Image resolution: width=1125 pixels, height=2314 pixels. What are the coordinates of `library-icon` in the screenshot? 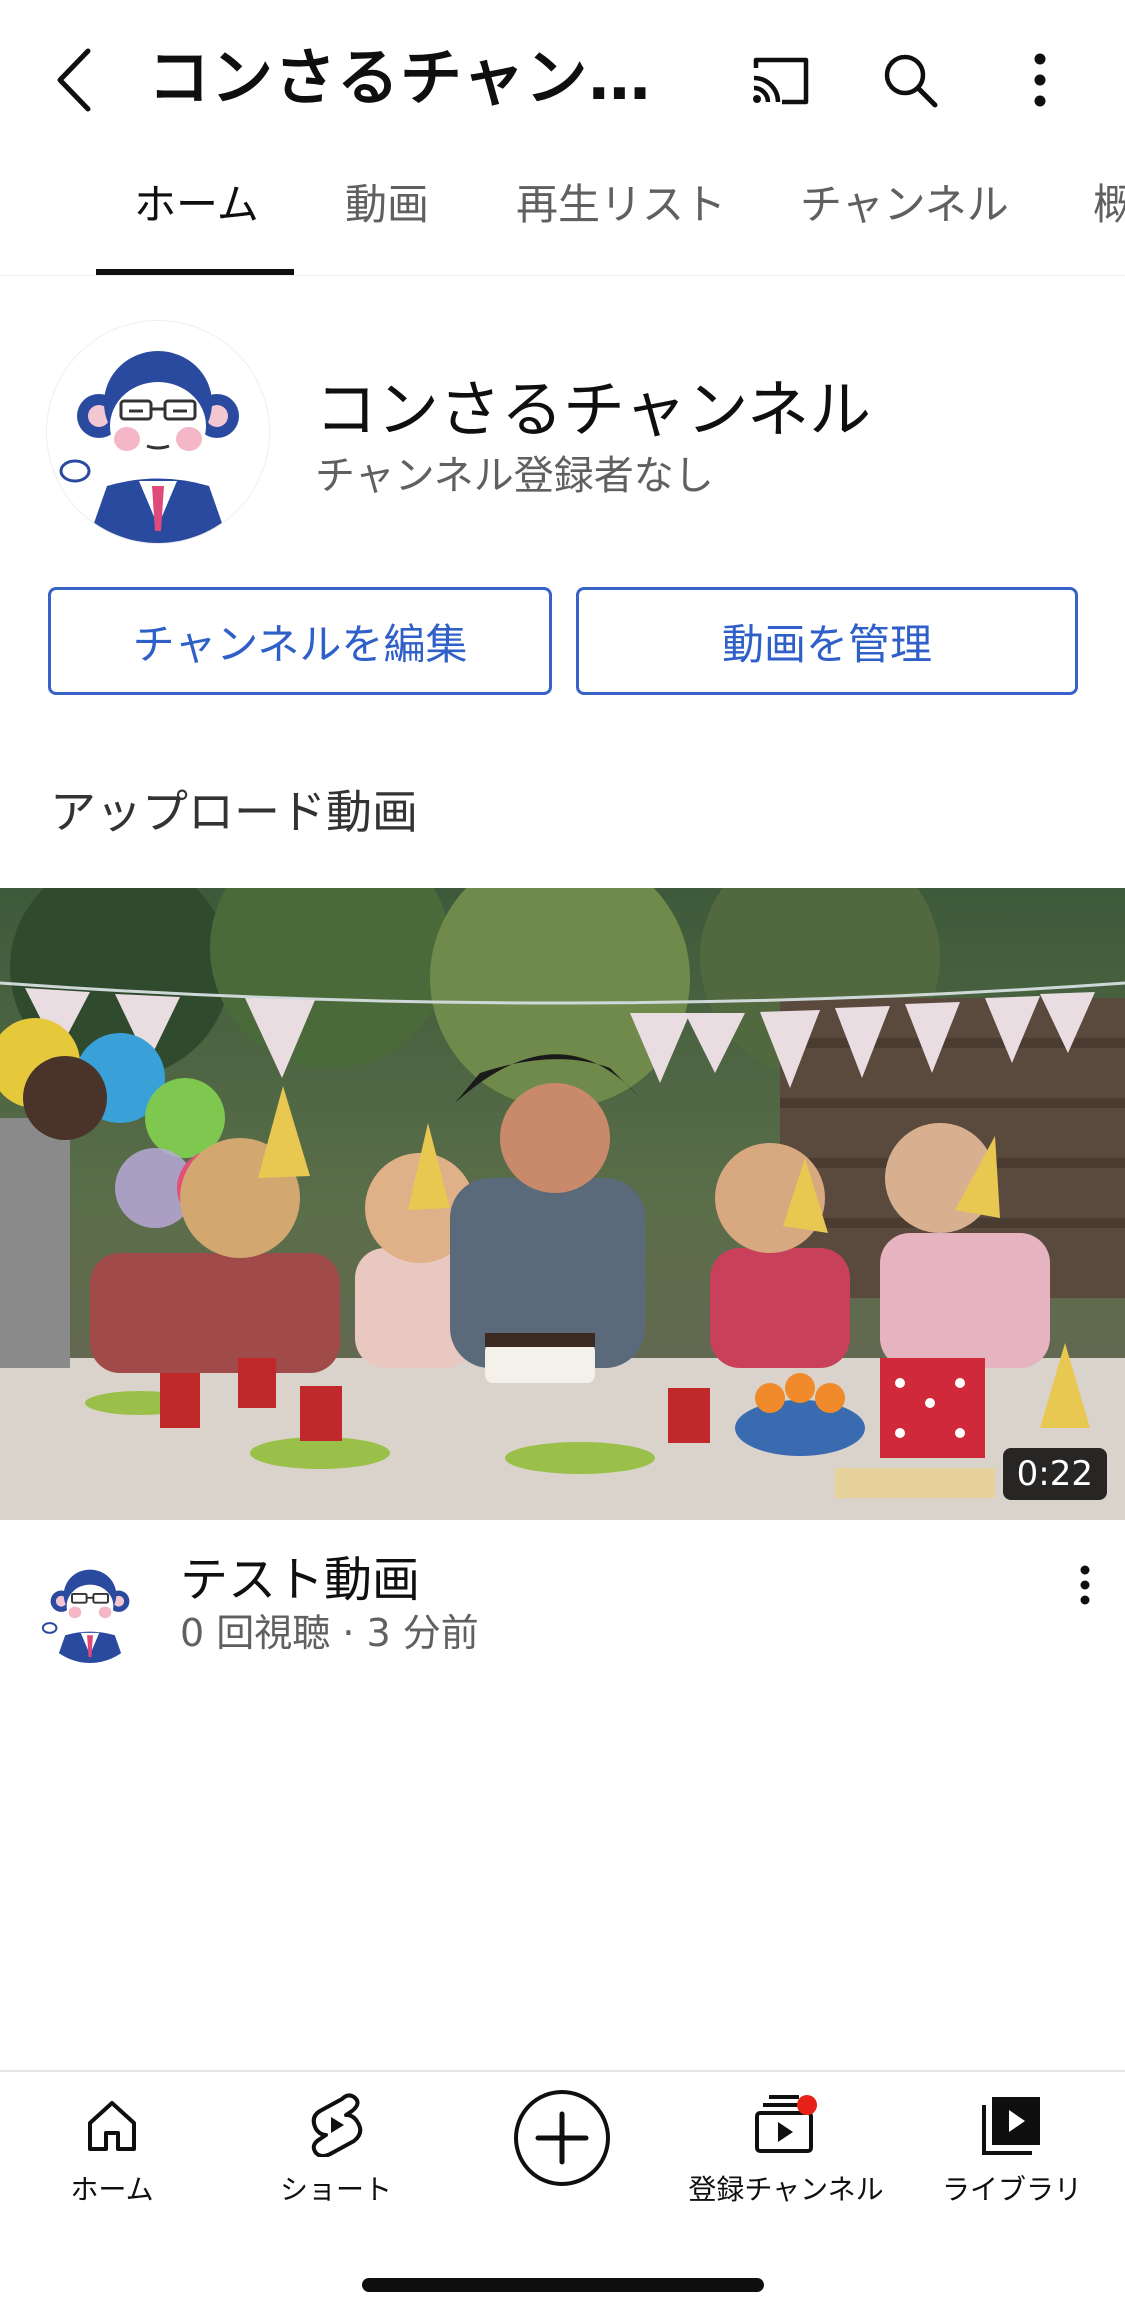 It's located at (1011, 2126).